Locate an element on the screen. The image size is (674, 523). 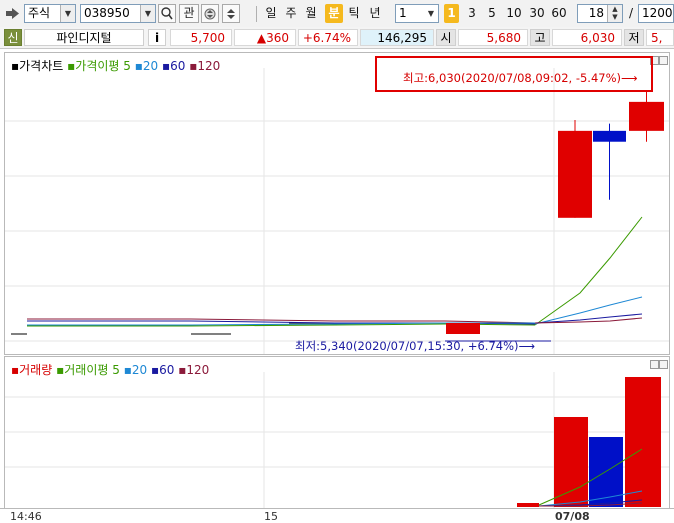
count-value: 18 is located at coordinates (596, 13).